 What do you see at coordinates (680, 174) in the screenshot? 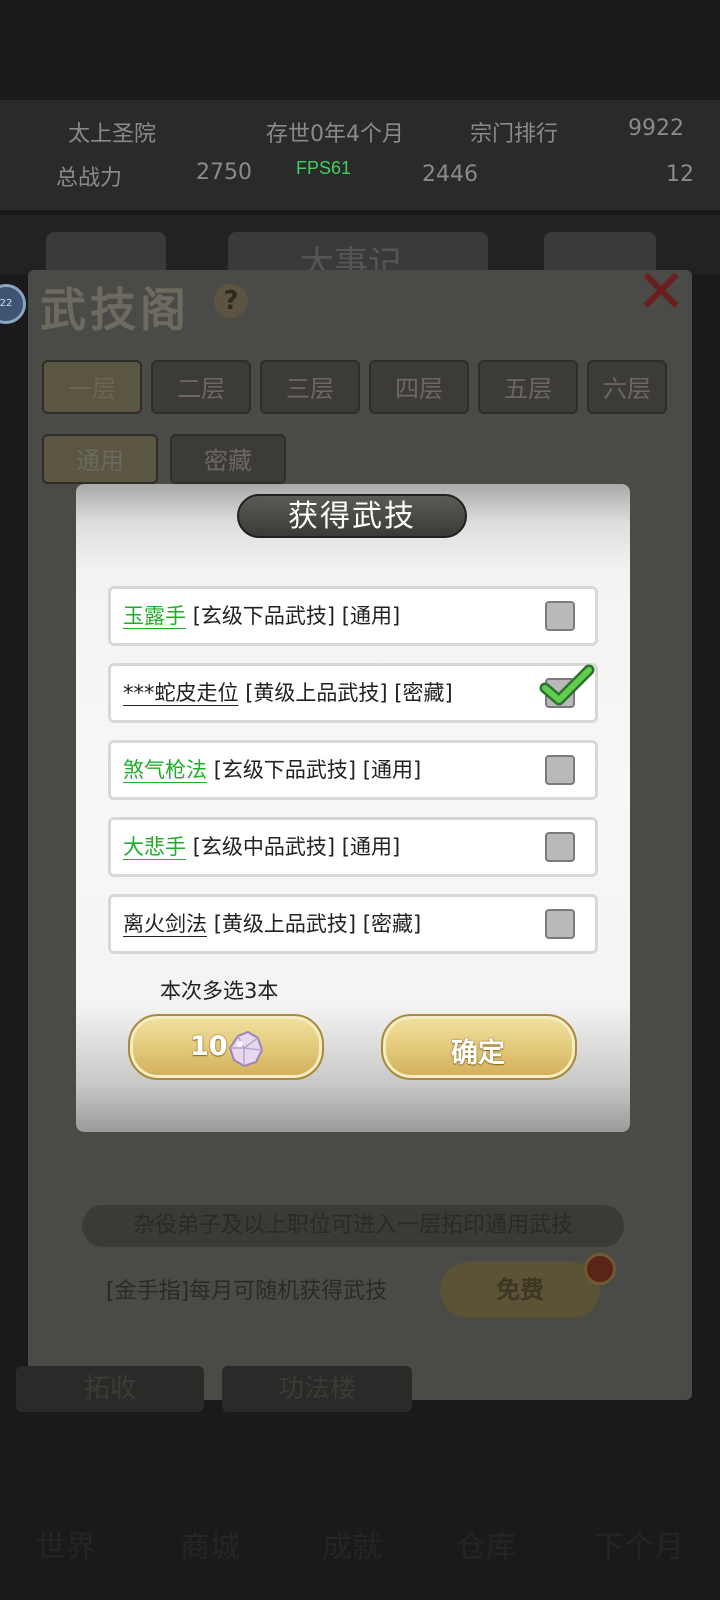
I see `resource-count: 12` at bounding box center [680, 174].